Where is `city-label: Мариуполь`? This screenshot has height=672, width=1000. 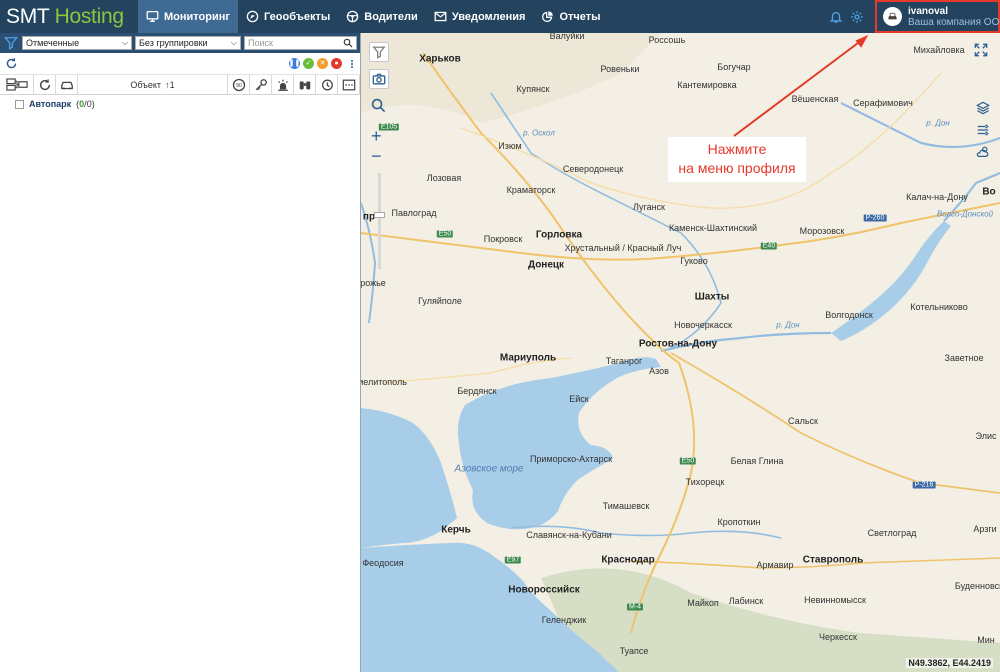
city-label: Мариуполь is located at coordinates (528, 358).